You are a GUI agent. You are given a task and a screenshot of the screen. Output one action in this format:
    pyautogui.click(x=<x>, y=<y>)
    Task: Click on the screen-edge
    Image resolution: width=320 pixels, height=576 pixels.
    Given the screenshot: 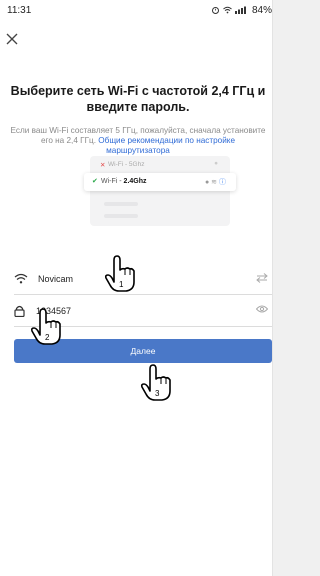 What is the action you would take?
    pyautogui.click(x=272, y=288)
    